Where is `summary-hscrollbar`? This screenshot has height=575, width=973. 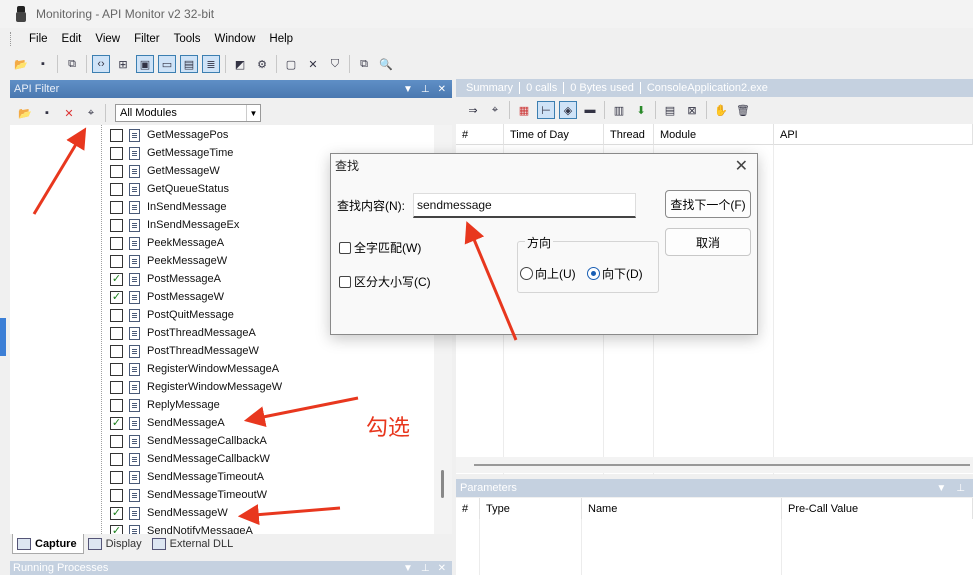
summary-hscrollbar is located at coordinates (714, 465).